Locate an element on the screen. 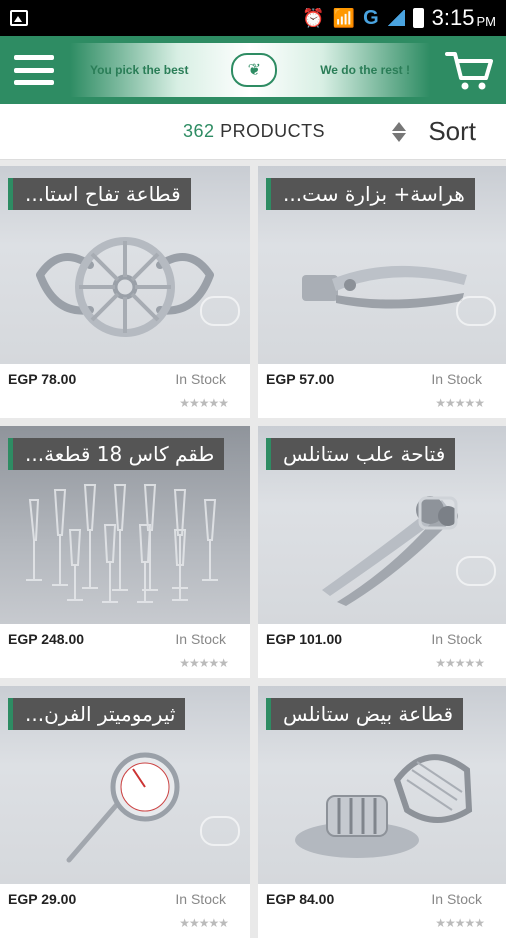 The width and height of the screenshot is (506, 938). product-price: EGP 29.00 is located at coordinates (42, 899).